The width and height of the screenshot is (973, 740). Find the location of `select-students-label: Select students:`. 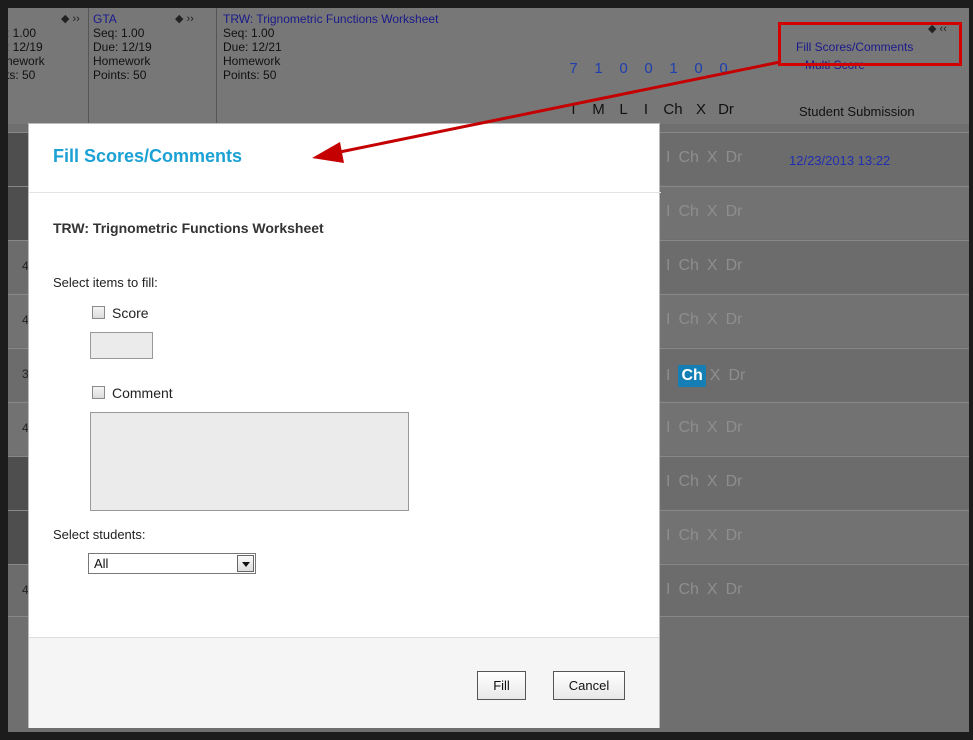

select-students-label: Select students: is located at coordinates (99, 534).